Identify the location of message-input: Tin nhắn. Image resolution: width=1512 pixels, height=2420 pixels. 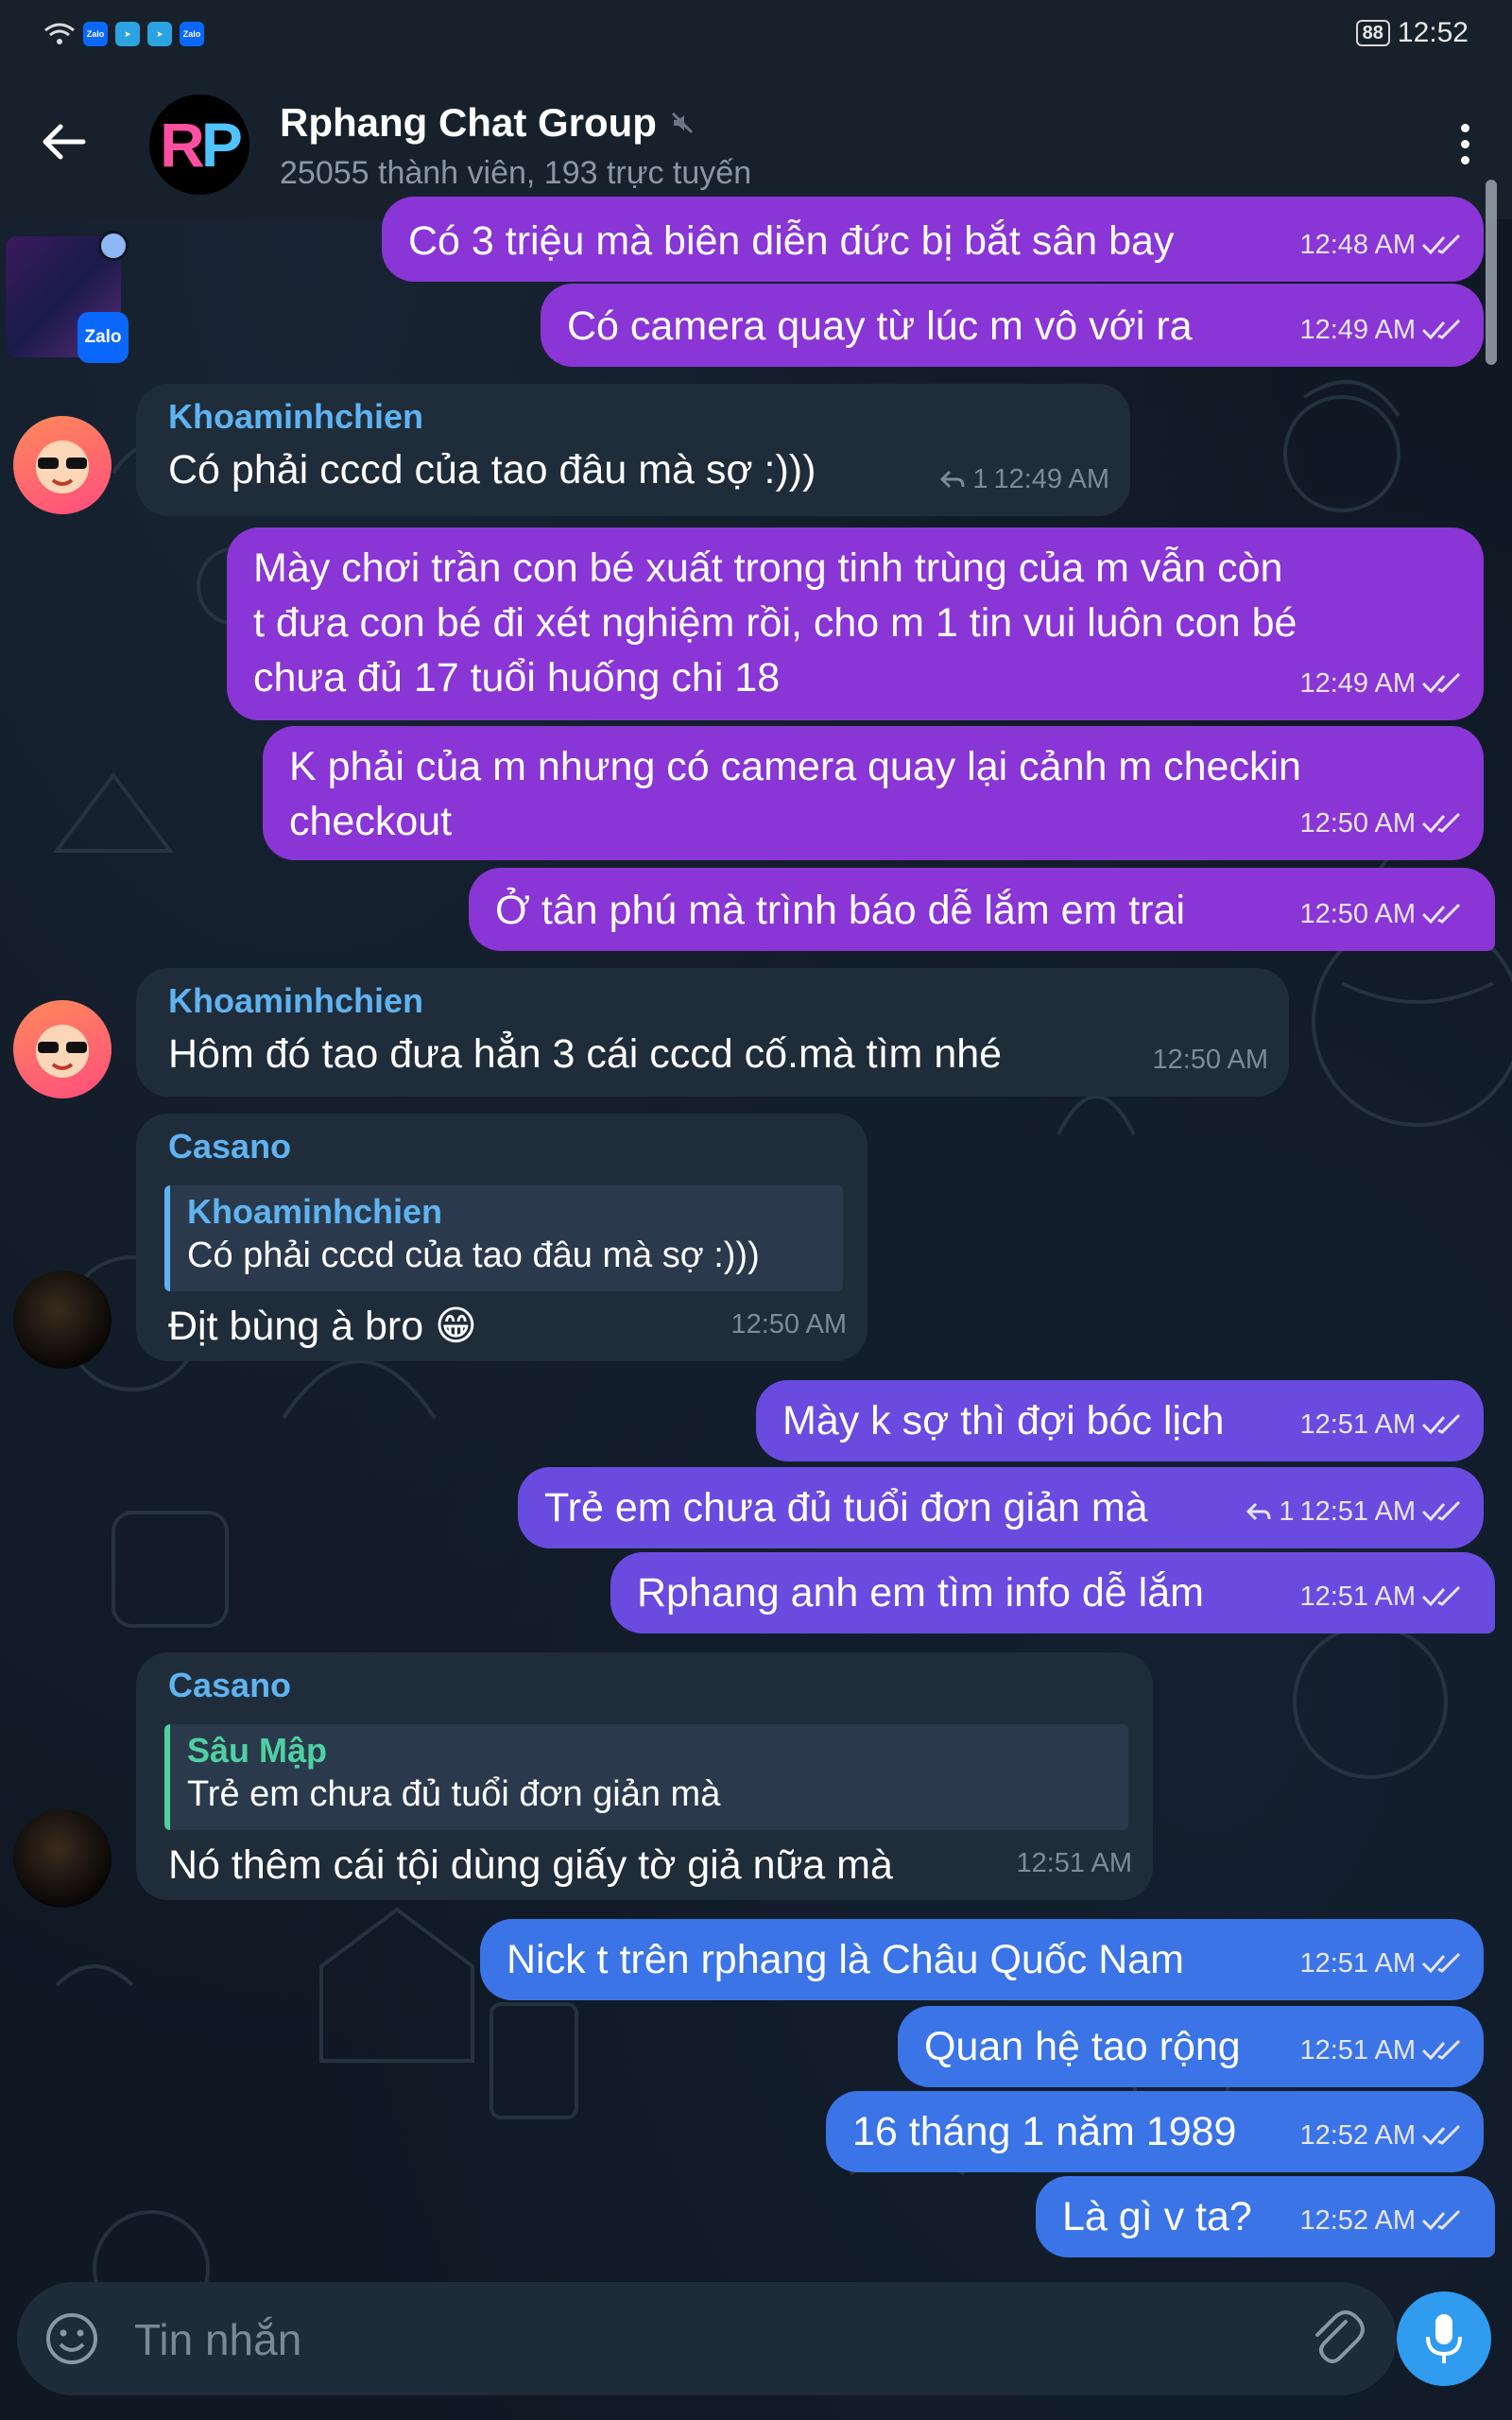
(217, 2339).